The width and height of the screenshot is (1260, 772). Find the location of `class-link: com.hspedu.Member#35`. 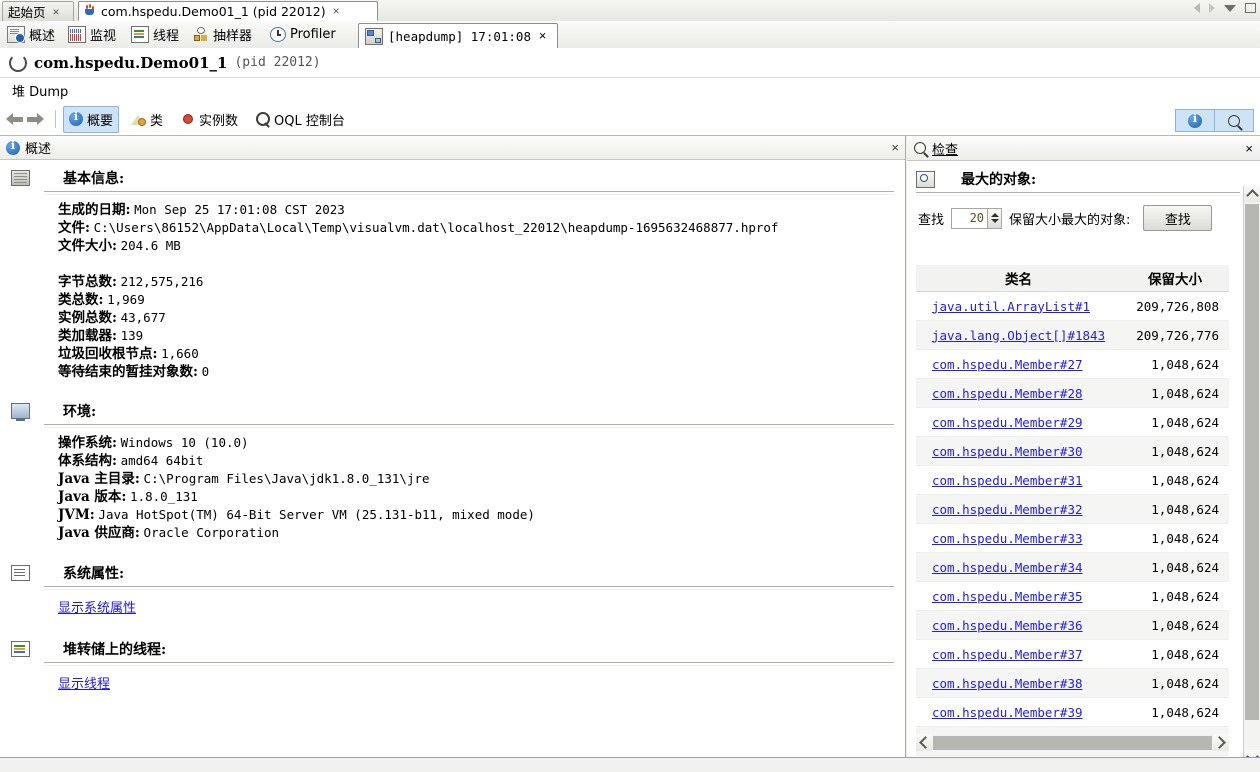

class-link: com.hspedu.Member#35 is located at coordinates (1007, 596).